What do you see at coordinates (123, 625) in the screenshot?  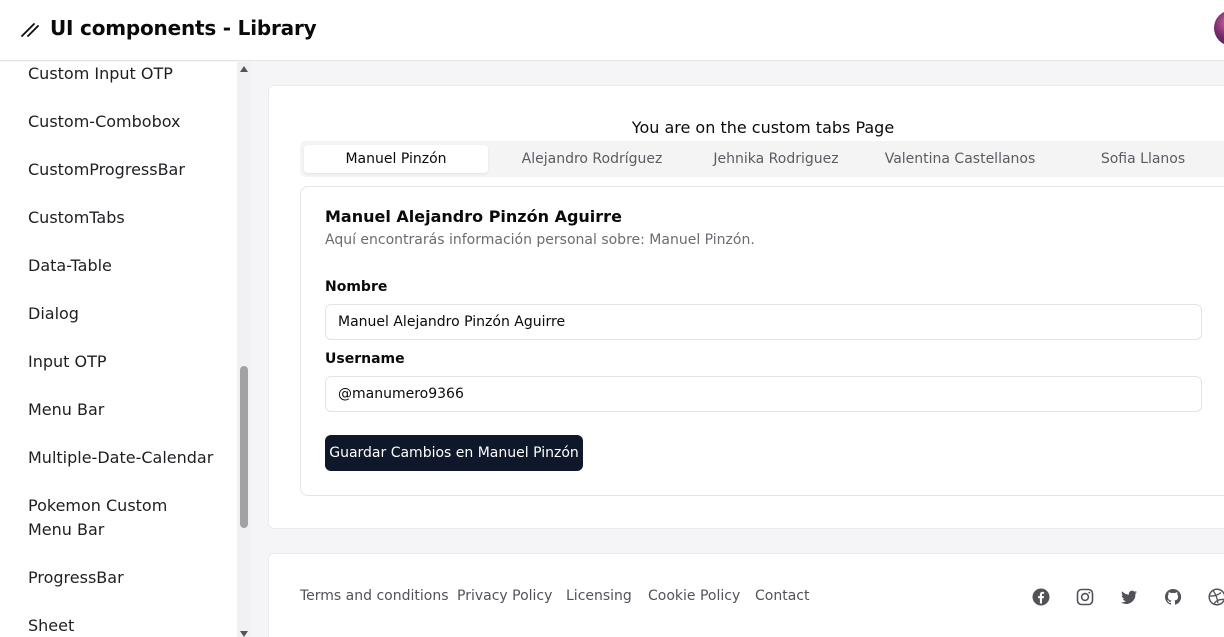 I see `sidebar-item-sheet: Sheet` at bounding box center [123, 625].